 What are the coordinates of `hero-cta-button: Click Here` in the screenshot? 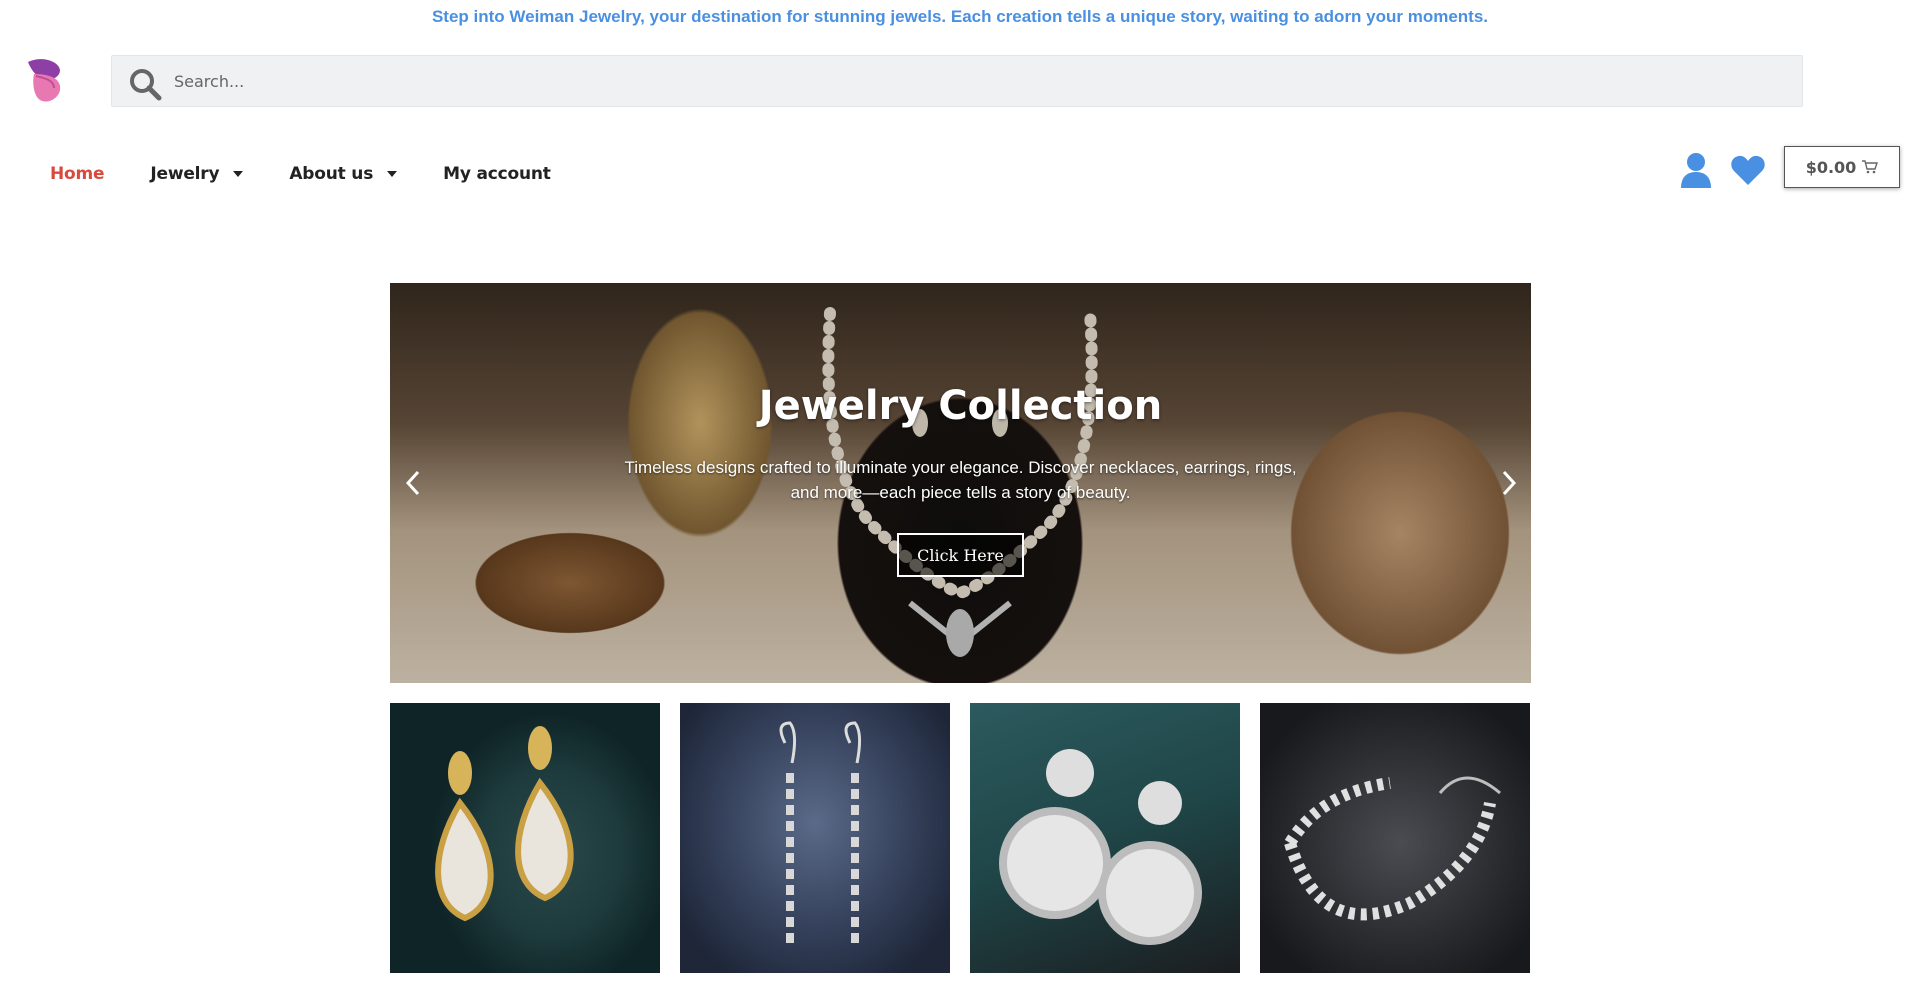 It's located at (960, 555).